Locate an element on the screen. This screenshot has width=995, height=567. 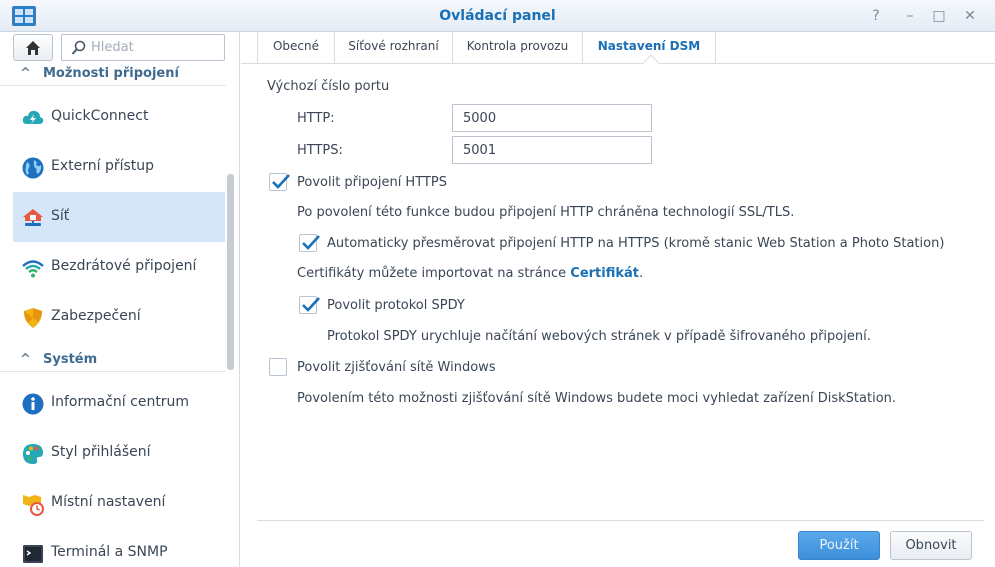
sidebar-item-label: Externí přístup is located at coordinates (103, 166).